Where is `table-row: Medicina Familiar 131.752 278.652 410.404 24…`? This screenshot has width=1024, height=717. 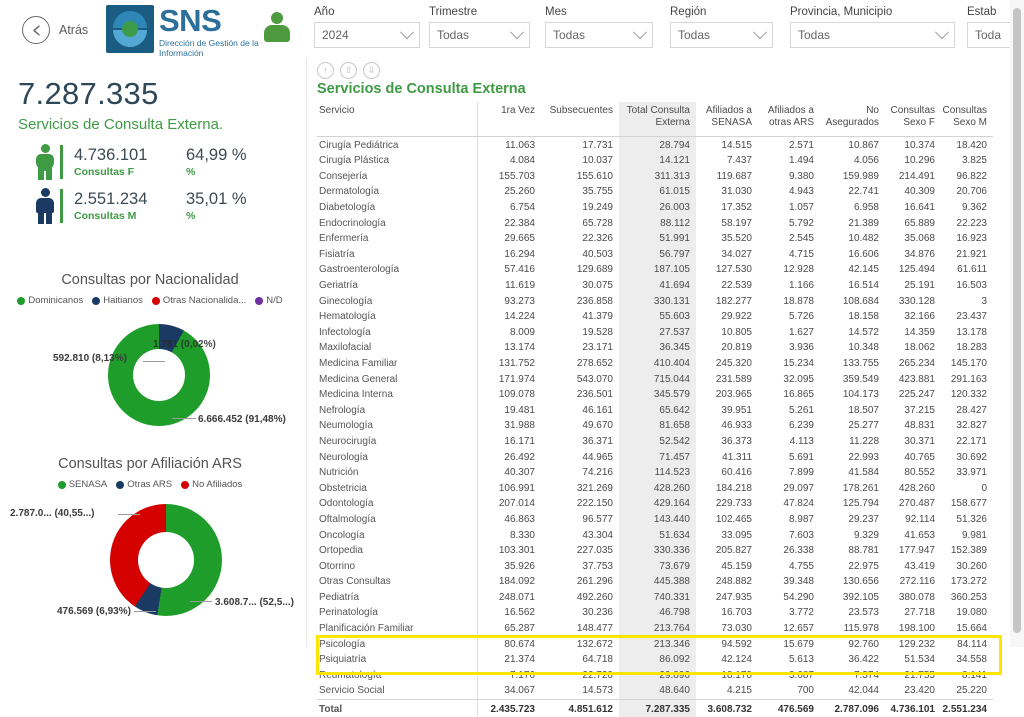 table-row: Medicina Familiar 131.752 278.652 410.404 24… is located at coordinates (655, 363).